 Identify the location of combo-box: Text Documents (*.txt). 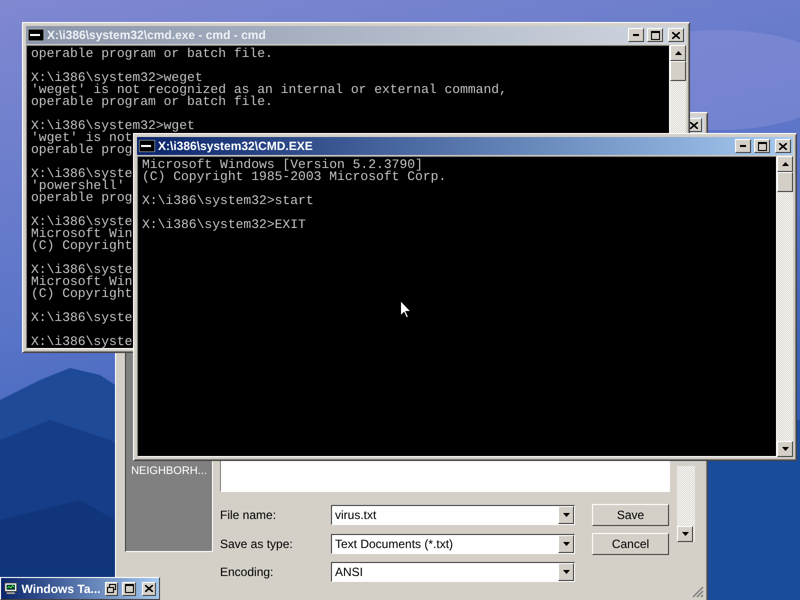
(453, 544).